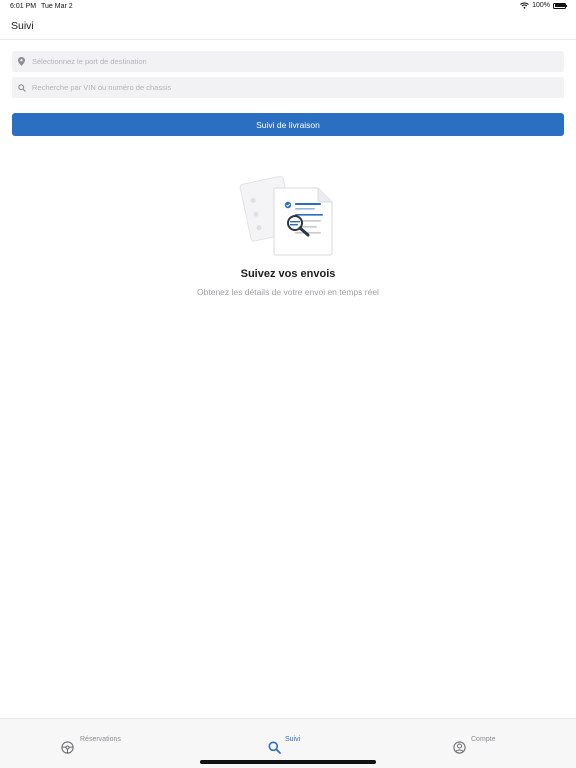  I want to click on empty-state-title: Suivez vos envois, so click(288, 274).